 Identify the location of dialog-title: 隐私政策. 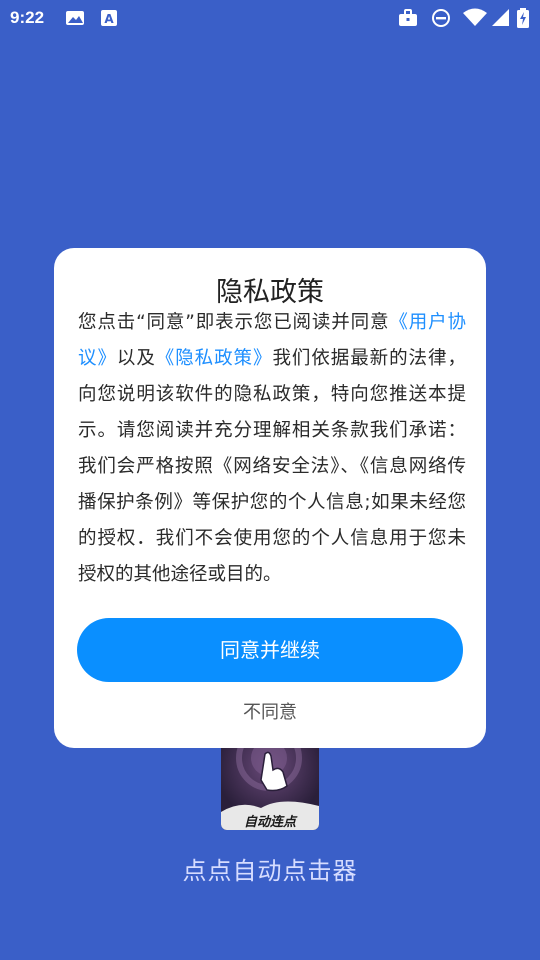
(270, 292).